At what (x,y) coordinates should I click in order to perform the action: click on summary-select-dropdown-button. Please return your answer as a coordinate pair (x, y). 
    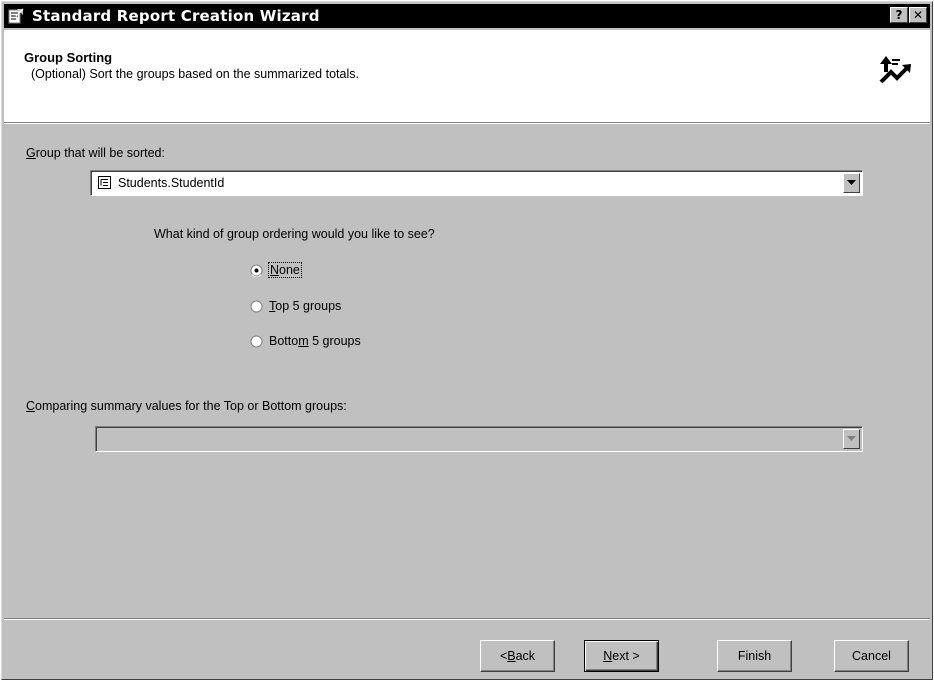
    Looking at the image, I should click on (851, 439).